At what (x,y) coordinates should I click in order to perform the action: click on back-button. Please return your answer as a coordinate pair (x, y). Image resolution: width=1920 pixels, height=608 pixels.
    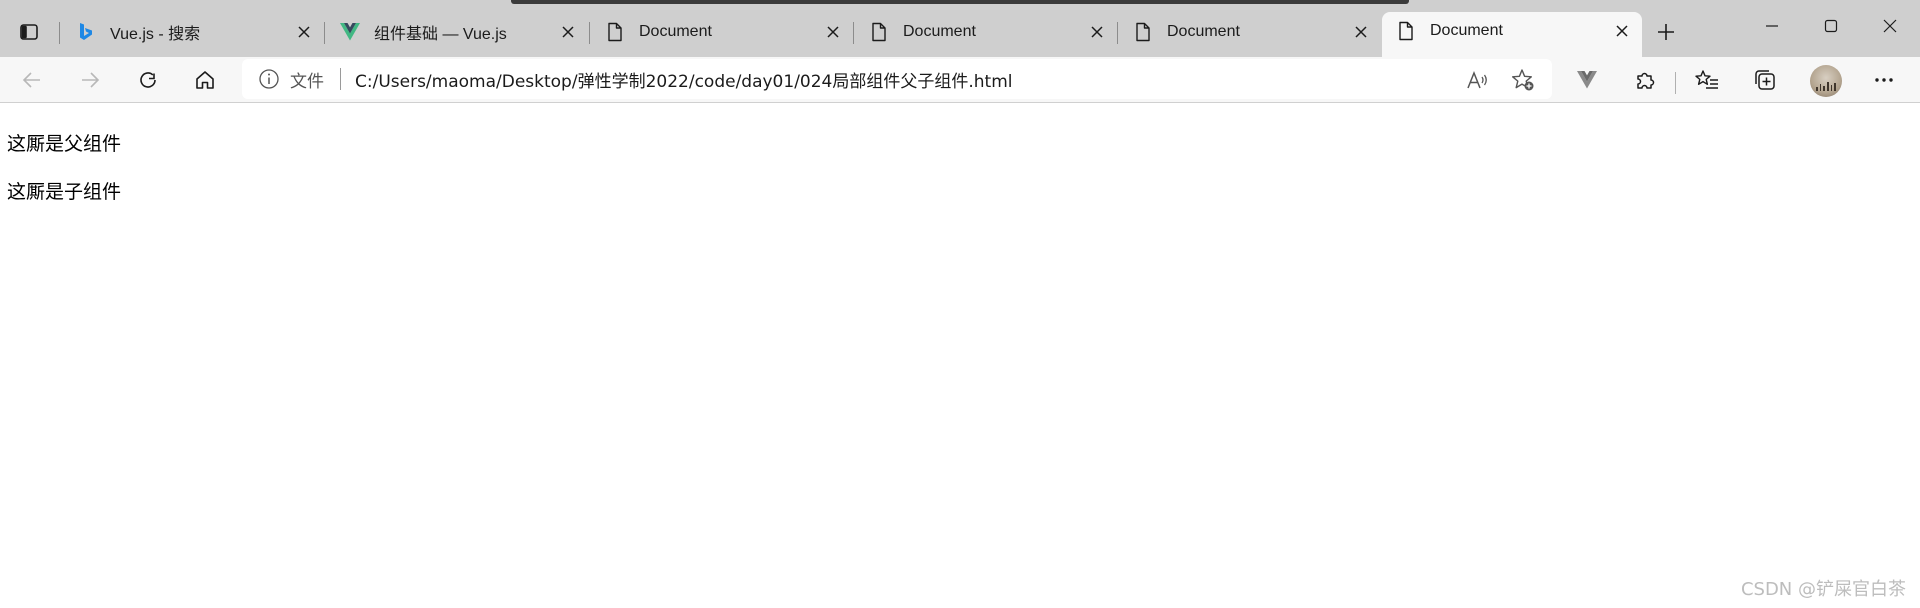
    Looking at the image, I should click on (32, 80).